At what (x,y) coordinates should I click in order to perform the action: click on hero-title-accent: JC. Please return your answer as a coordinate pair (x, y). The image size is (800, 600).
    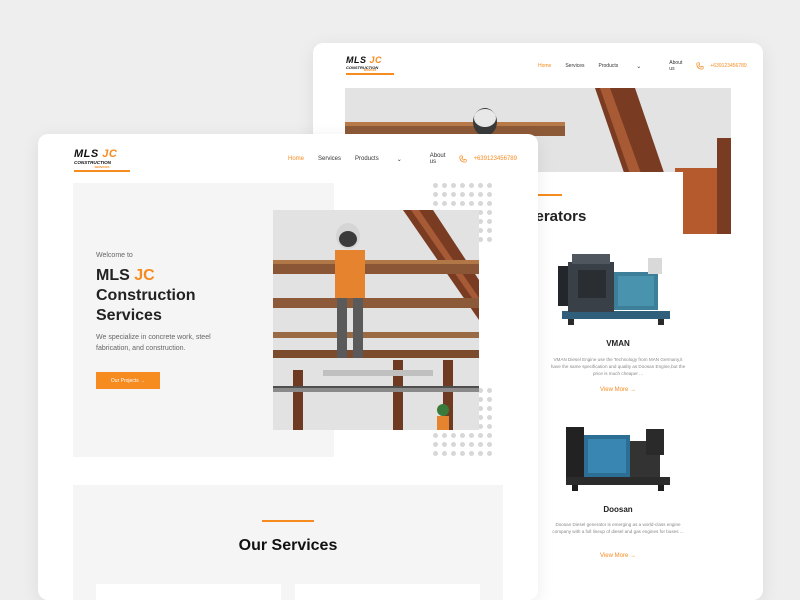
    Looking at the image, I should click on (144, 275).